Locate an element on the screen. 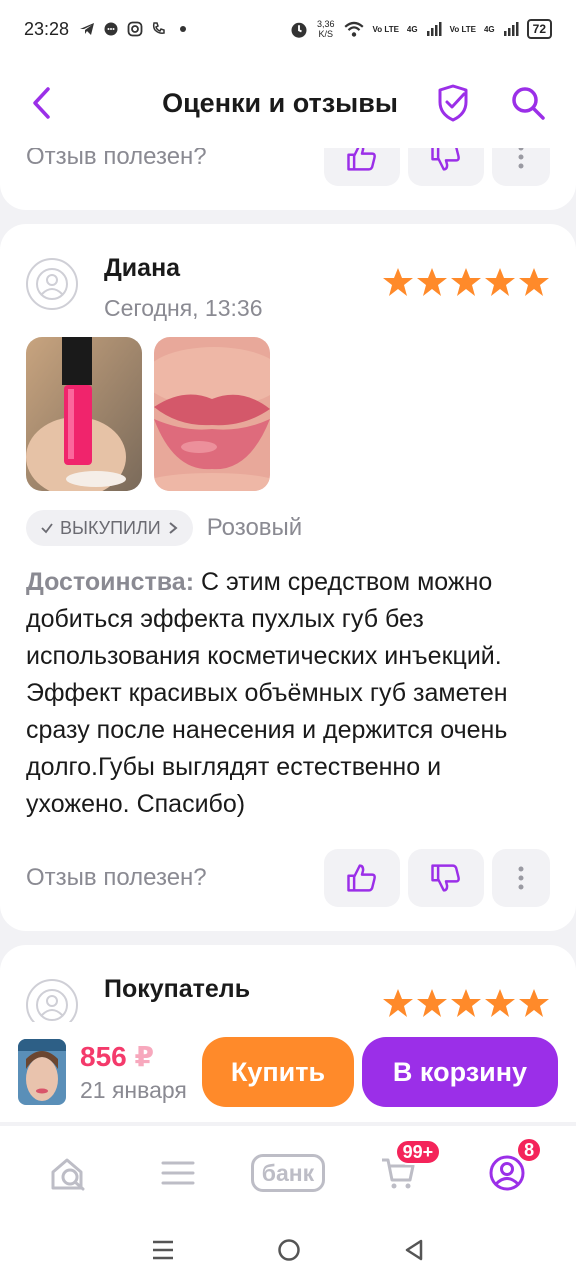  buy-bar: 856 ₽ 21 января Купить В корзину is located at coordinates (288, 1072).